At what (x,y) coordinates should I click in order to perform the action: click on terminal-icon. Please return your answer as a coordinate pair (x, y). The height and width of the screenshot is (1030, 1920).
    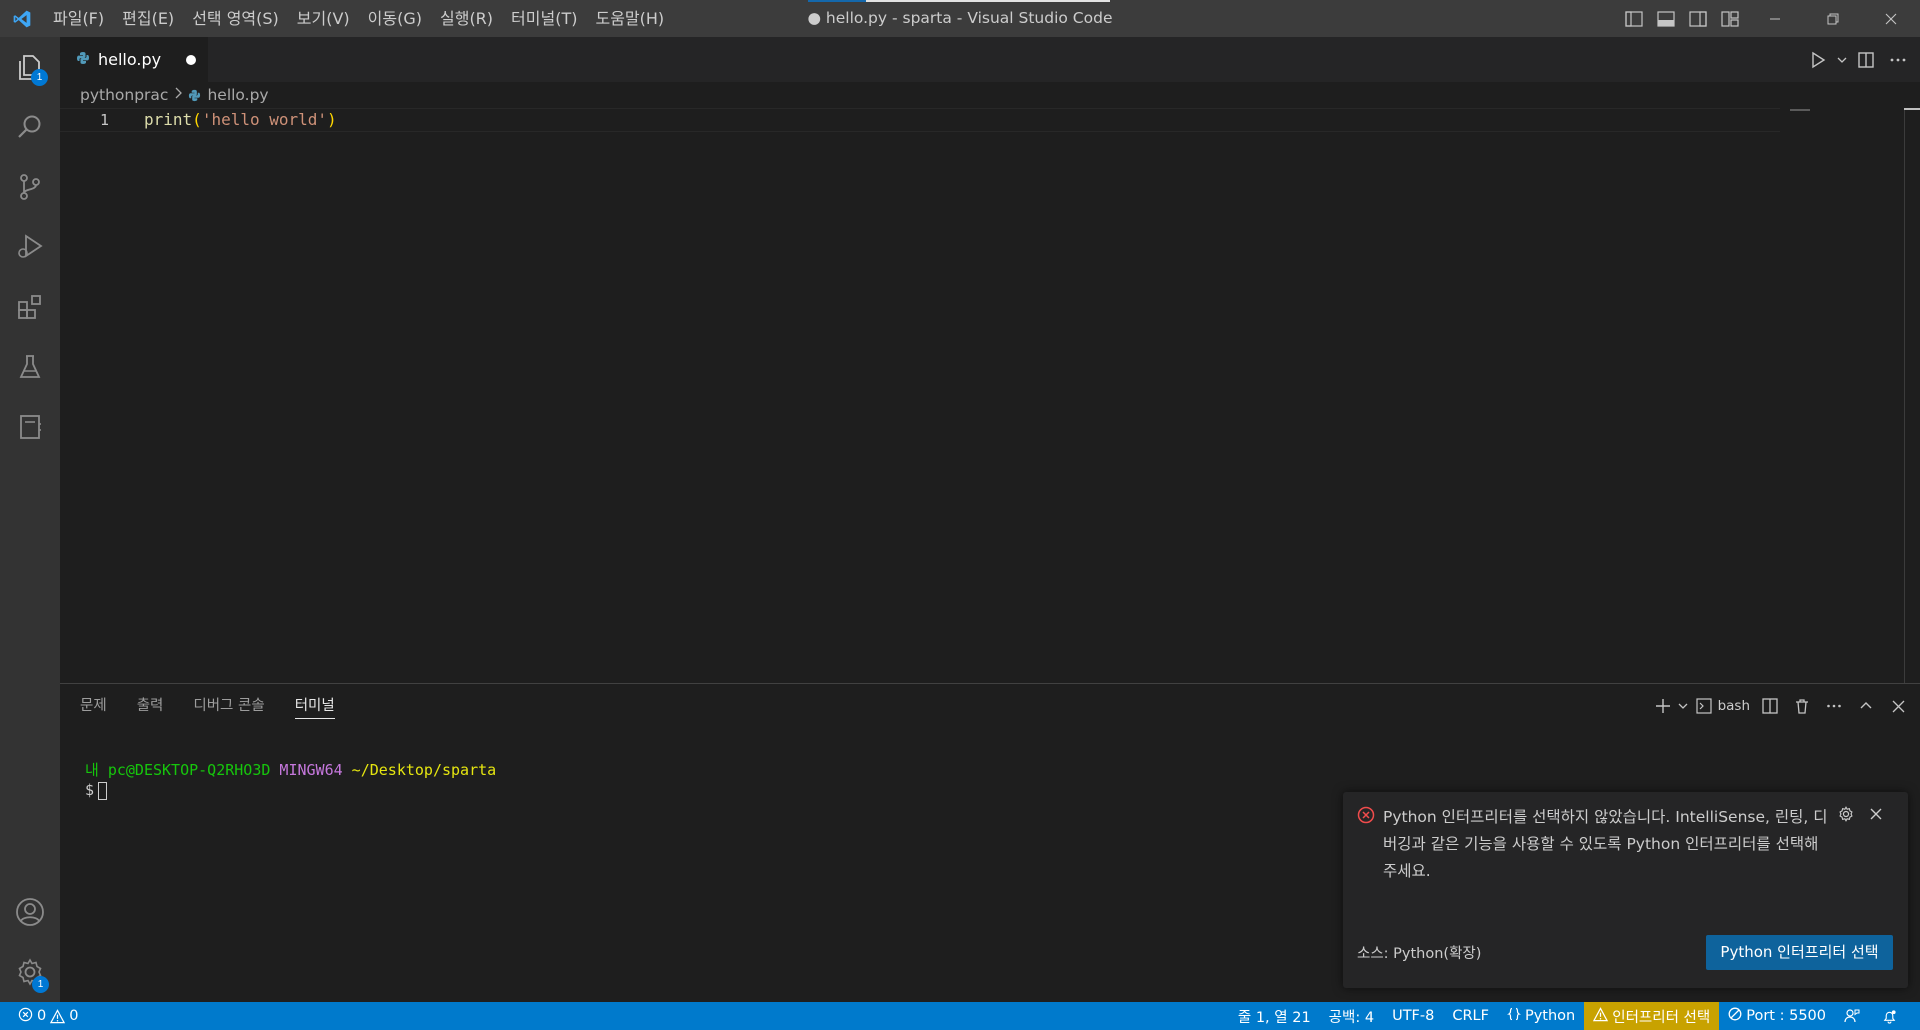
    Looking at the image, I should click on (1703, 706).